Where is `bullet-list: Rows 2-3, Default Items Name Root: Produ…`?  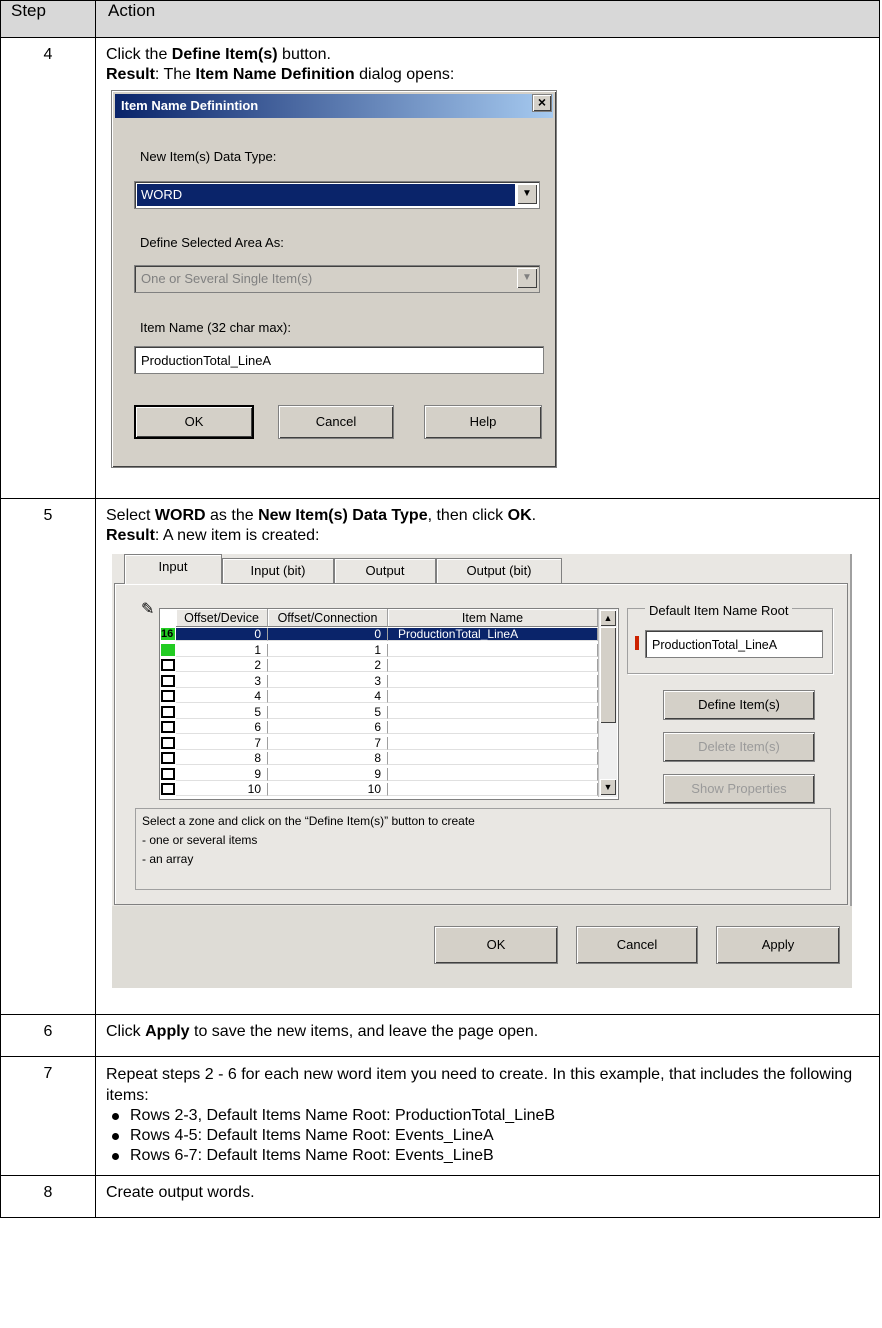
bullet-list: Rows 2-3, Default Items Name Root: Produ… is located at coordinates (487, 1136).